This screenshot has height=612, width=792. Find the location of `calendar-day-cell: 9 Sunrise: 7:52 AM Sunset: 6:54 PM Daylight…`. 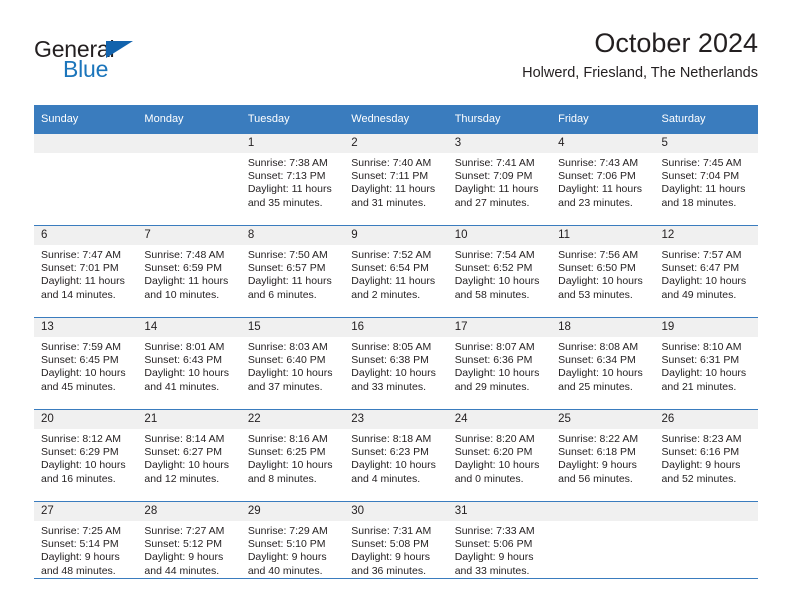

calendar-day-cell: 9 Sunrise: 7:52 AM Sunset: 6:54 PM Daylight… is located at coordinates (396, 271).